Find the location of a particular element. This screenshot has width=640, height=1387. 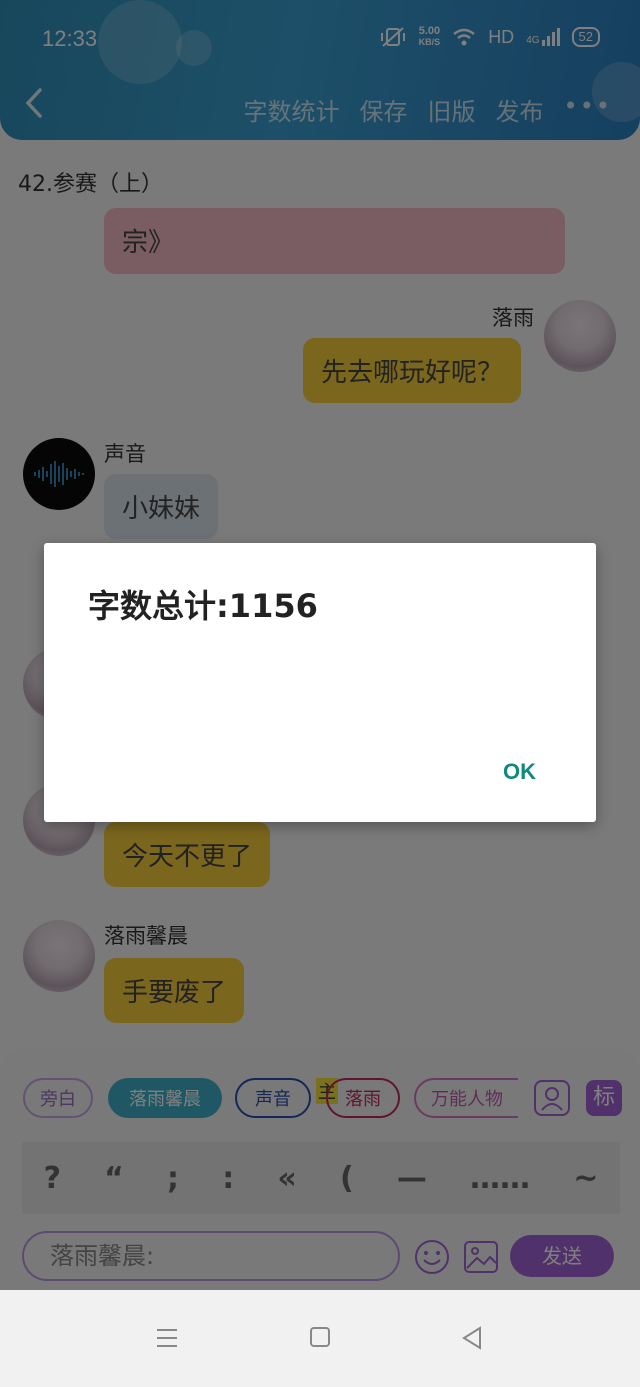

back-nav-icon is located at coordinates (472, 1338).